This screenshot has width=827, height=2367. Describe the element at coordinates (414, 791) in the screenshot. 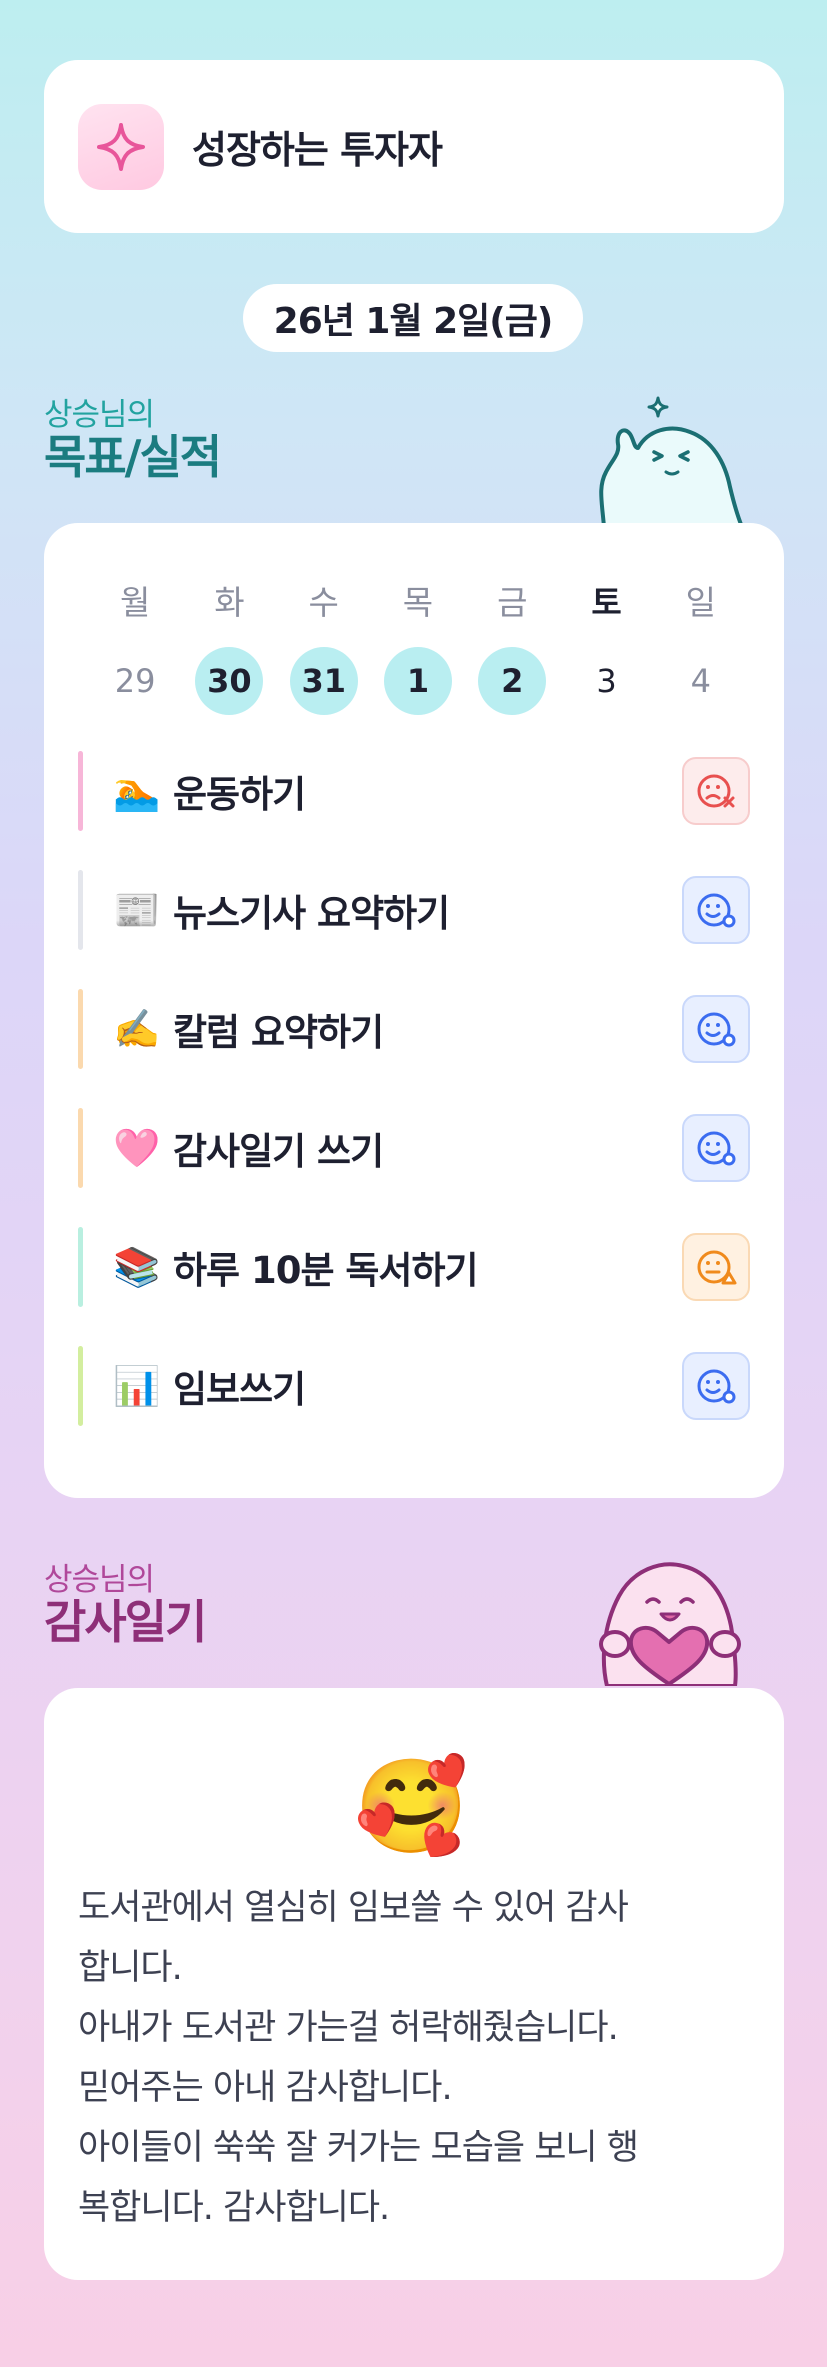

I see `goal-row: 🏊 운동하기` at that location.